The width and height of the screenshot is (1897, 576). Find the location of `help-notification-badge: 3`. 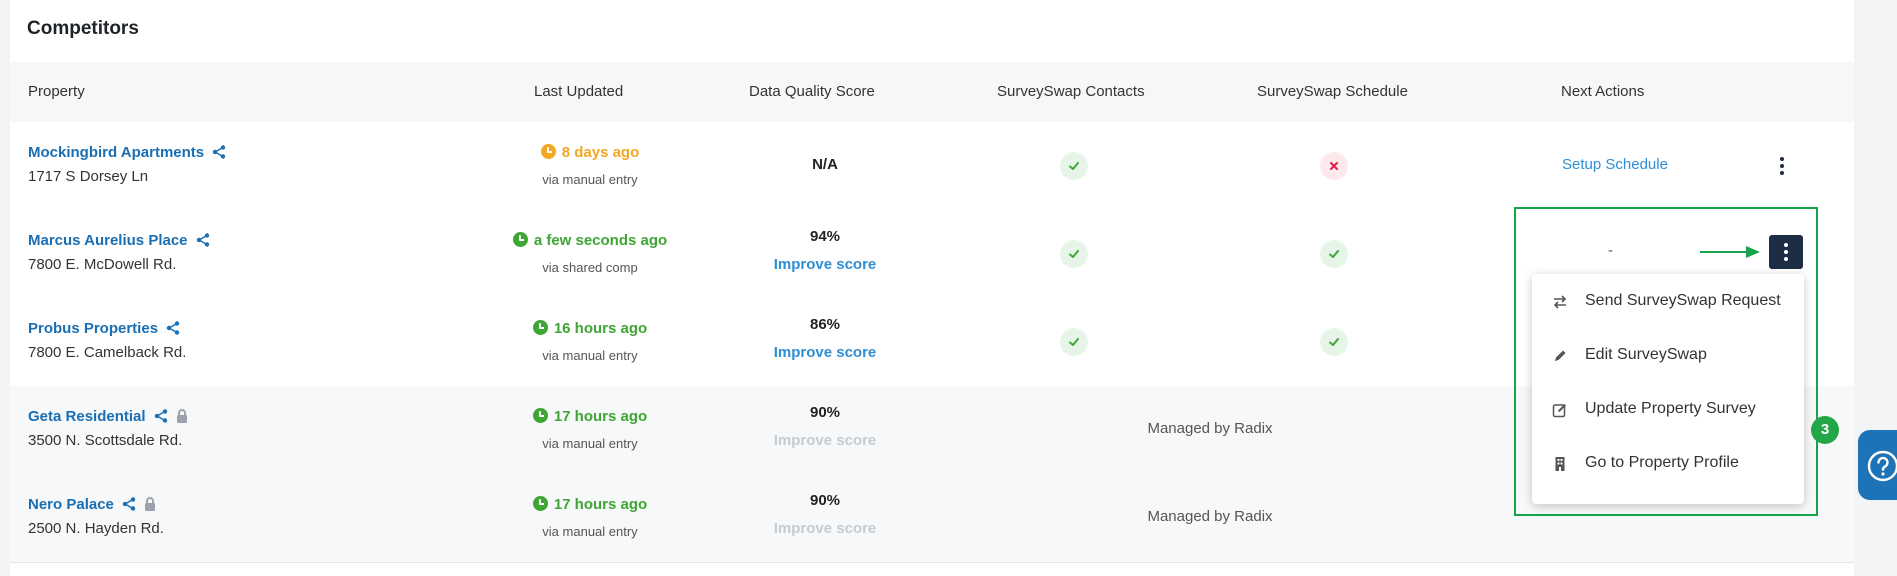

help-notification-badge: 3 is located at coordinates (1825, 430).